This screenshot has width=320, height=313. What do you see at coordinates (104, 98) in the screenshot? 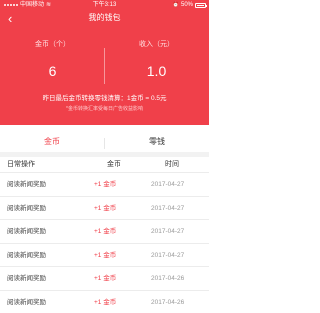
I see `exchange-rate-text: 昨日最后金币转换零钱清算：1金币 = 0.5元` at bounding box center [104, 98].